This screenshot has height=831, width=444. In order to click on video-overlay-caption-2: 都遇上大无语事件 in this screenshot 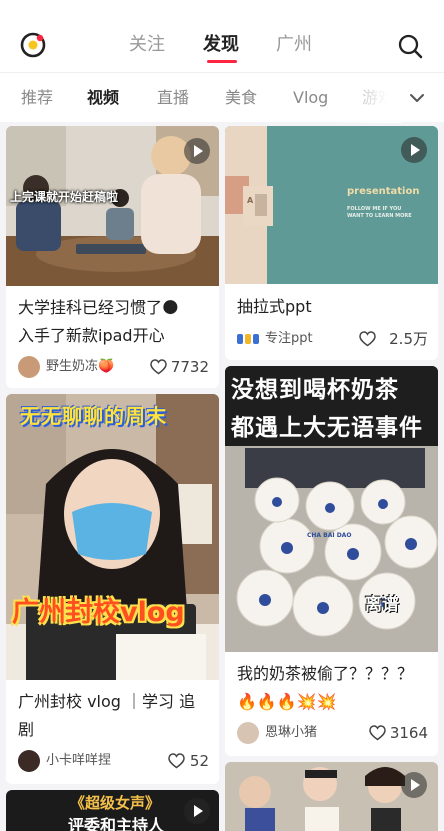, I will do `click(327, 428)`.